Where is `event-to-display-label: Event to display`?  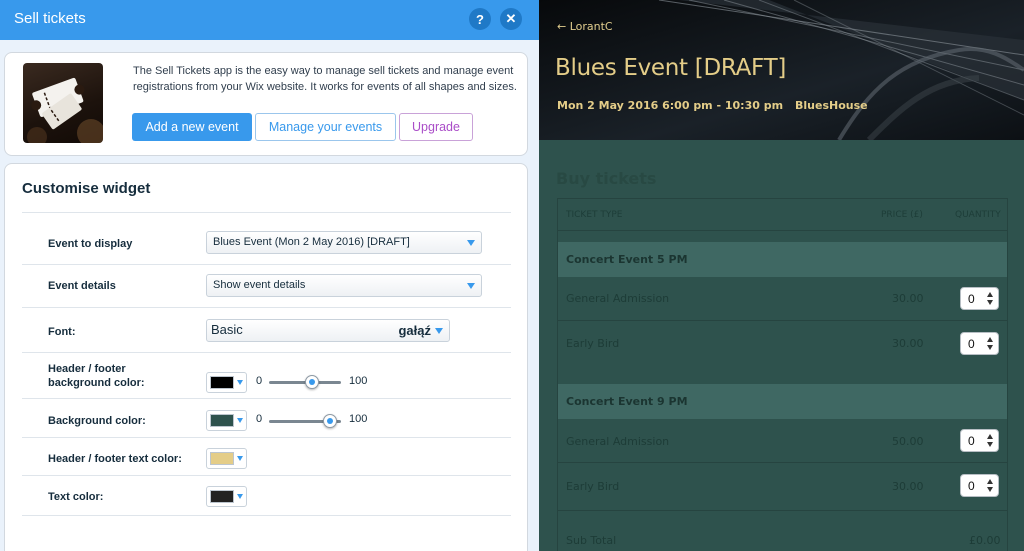 event-to-display-label: Event to display is located at coordinates (90, 244).